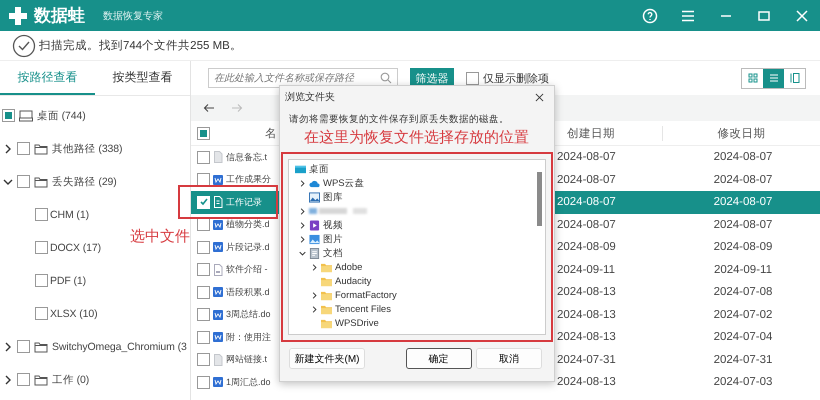  I want to click on desktop-icon, so click(300, 169).